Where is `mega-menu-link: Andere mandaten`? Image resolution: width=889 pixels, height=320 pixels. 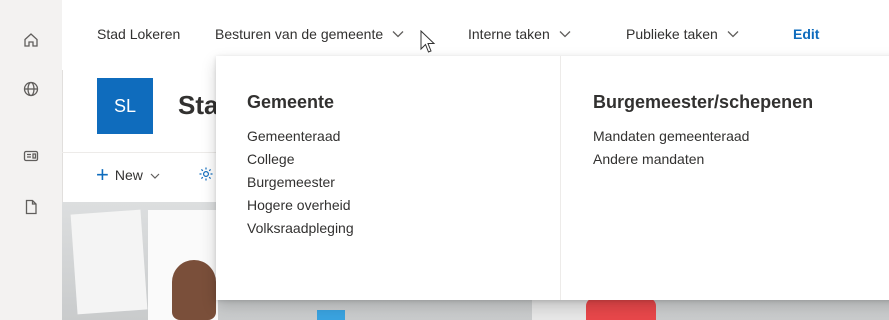 mega-menu-link: Andere mandaten is located at coordinates (703, 159).